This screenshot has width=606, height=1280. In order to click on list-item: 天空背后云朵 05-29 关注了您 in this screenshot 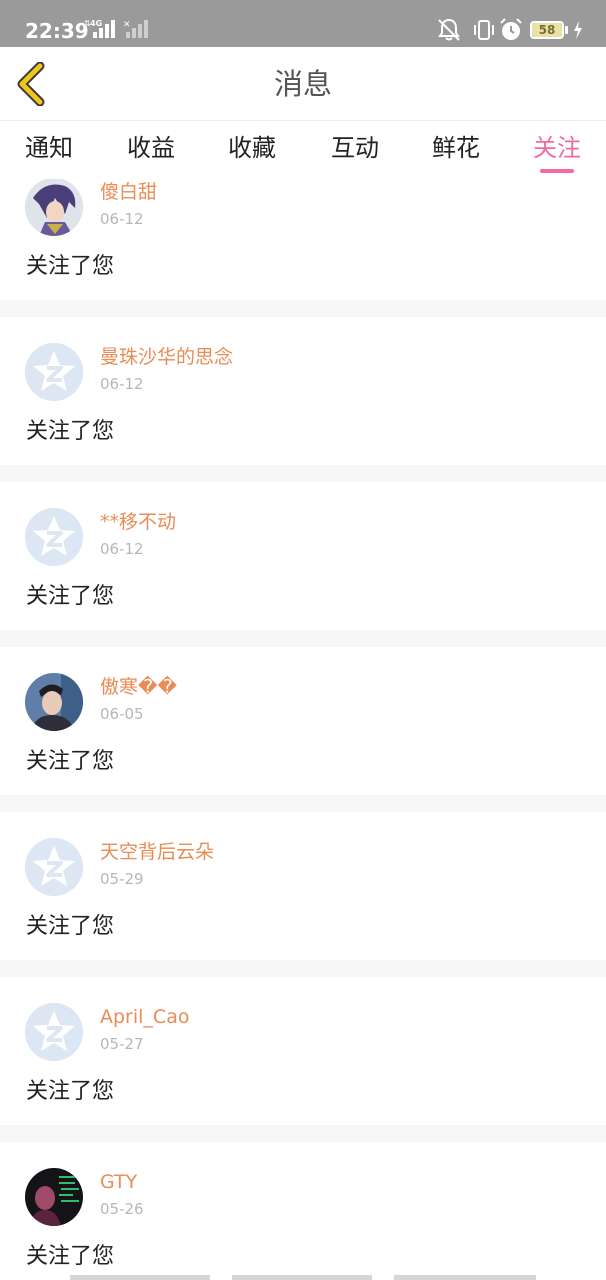, I will do `click(303, 886)`.